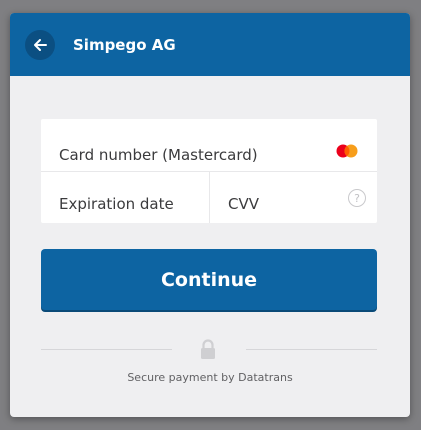  Describe the element at coordinates (210, 377) in the screenshot. I see `secure-payment-text: Secure payment by Datatrans` at that location.